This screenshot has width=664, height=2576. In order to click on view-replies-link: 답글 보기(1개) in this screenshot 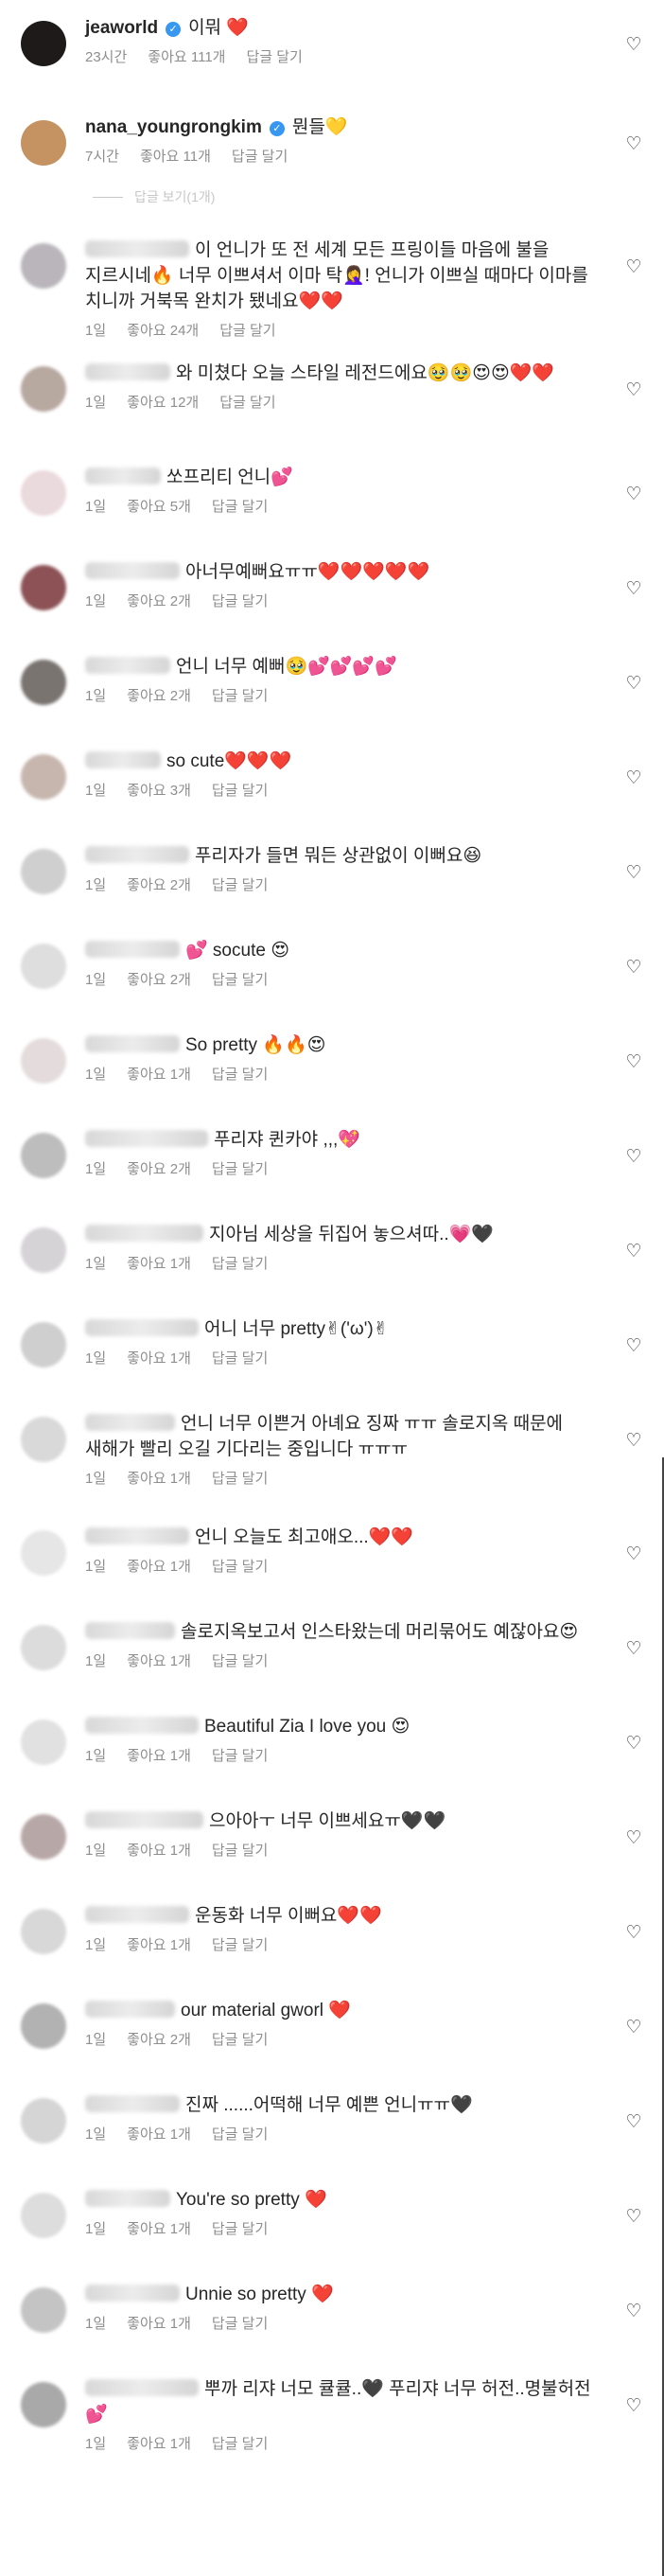, I will do `click(154, 196)`.